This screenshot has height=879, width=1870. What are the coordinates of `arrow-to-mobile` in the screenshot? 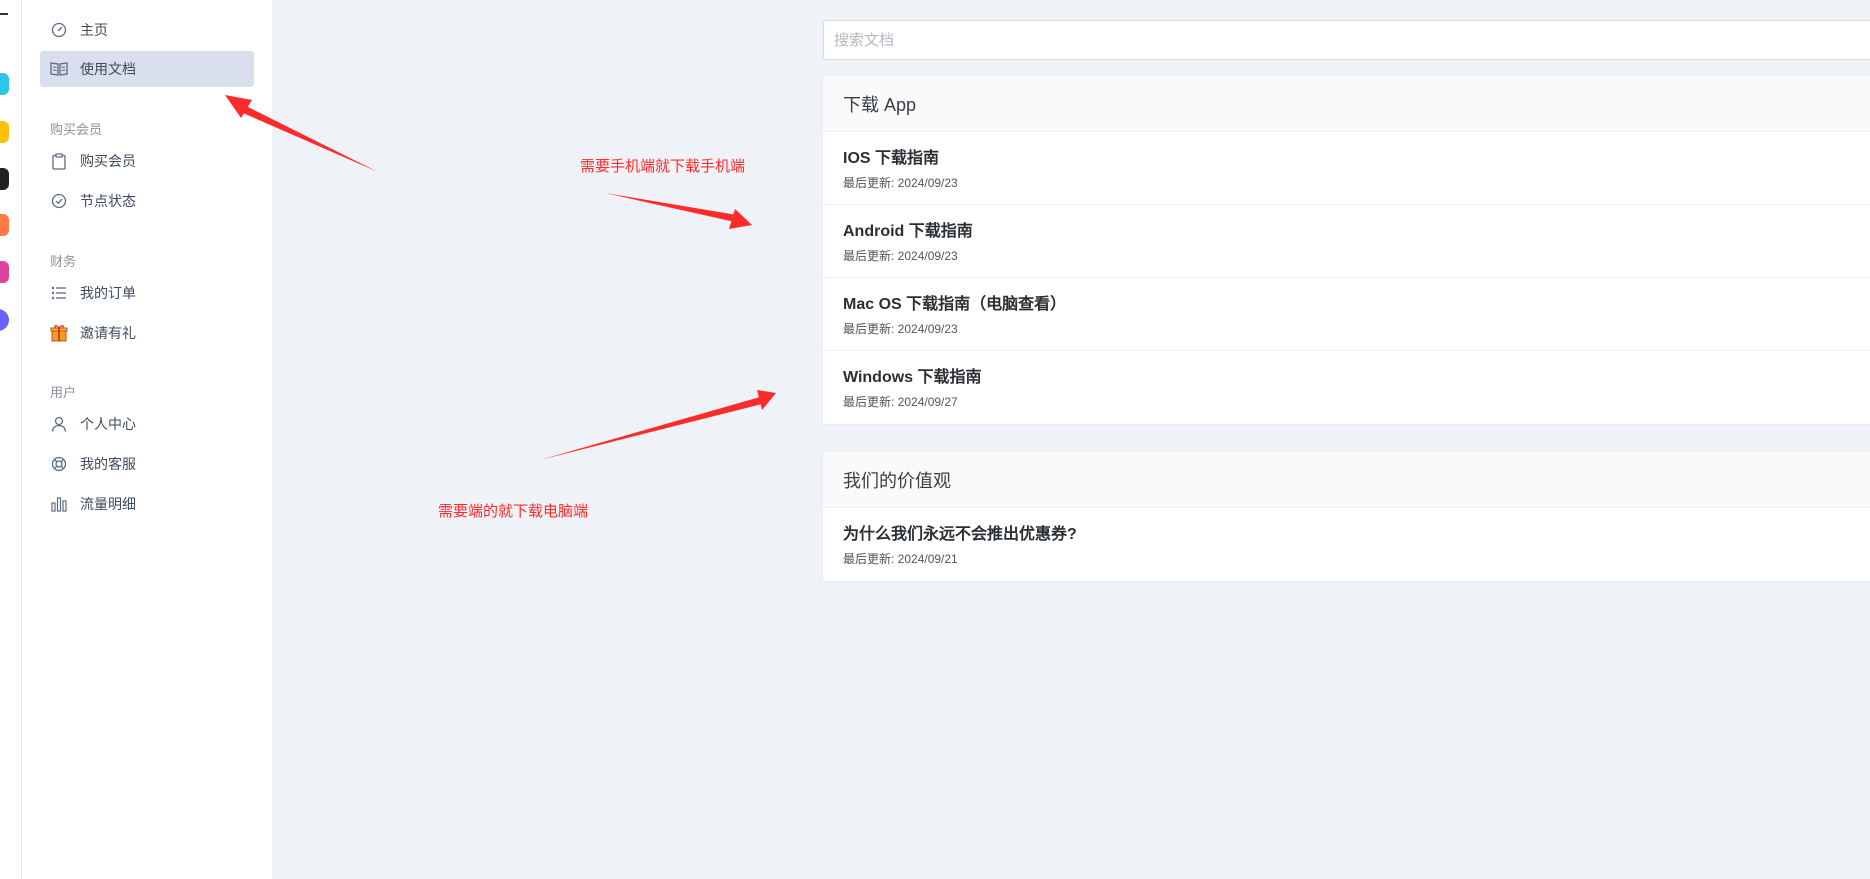 It's located at (678, 211).